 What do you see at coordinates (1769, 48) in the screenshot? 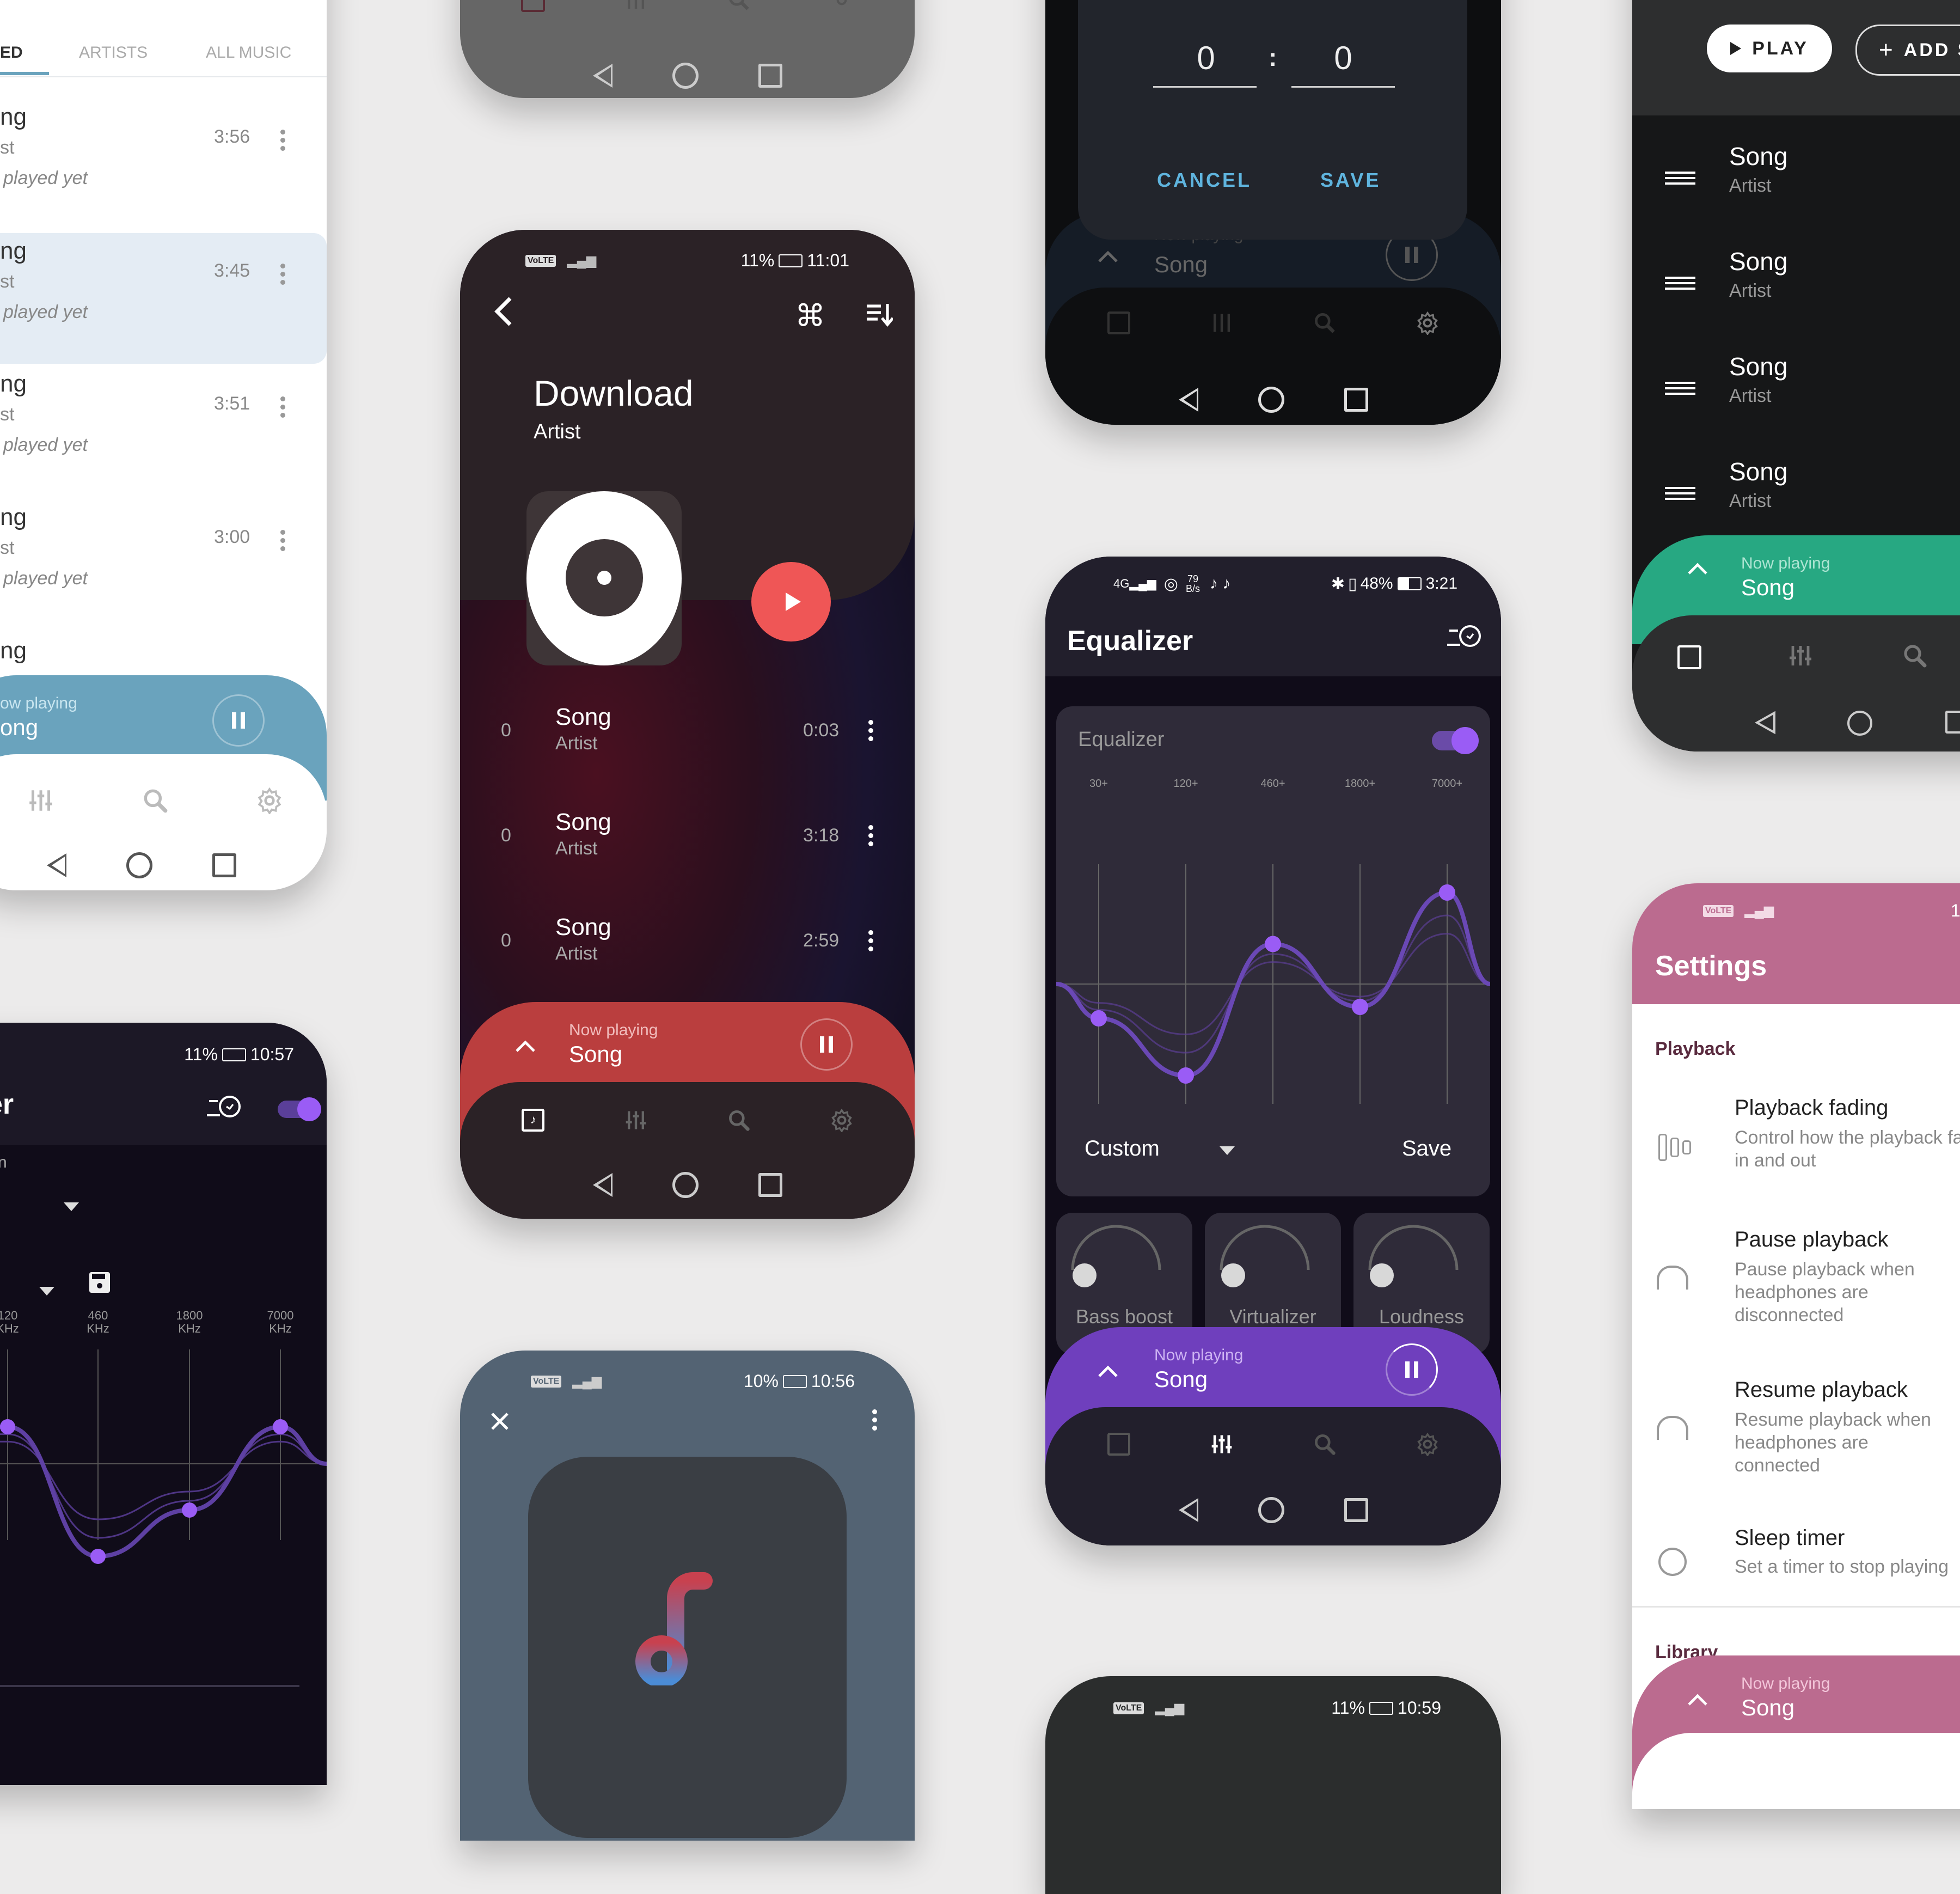
I see `play-all-button: PLAY` at bounding box center [1769, 48].